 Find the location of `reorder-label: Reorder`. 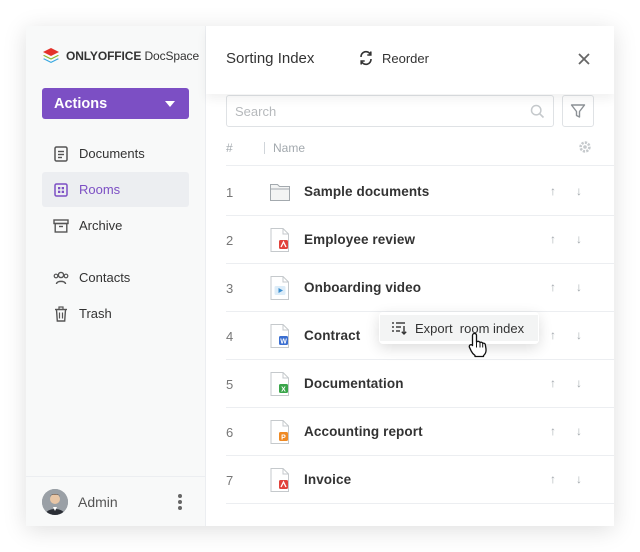

reorder-label: Reorder is located at coordinates (405, 58).